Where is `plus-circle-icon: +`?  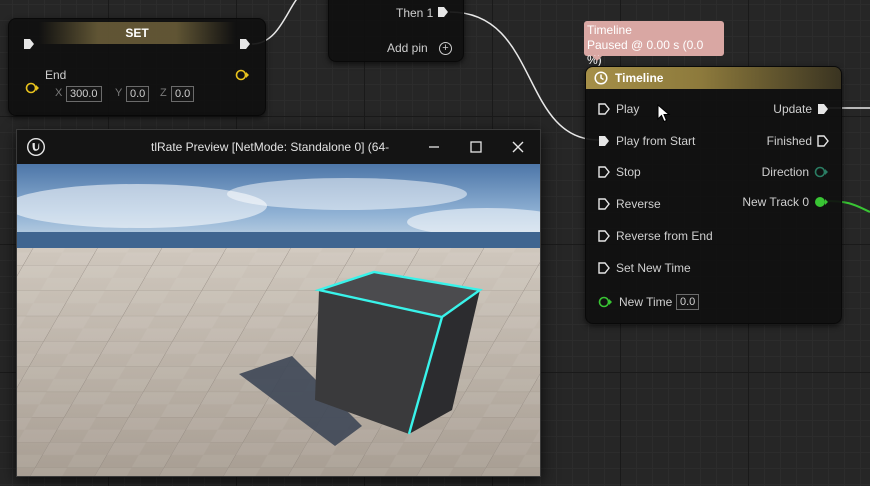
plus-circle-icon: + is located at coordinates (445, 48).